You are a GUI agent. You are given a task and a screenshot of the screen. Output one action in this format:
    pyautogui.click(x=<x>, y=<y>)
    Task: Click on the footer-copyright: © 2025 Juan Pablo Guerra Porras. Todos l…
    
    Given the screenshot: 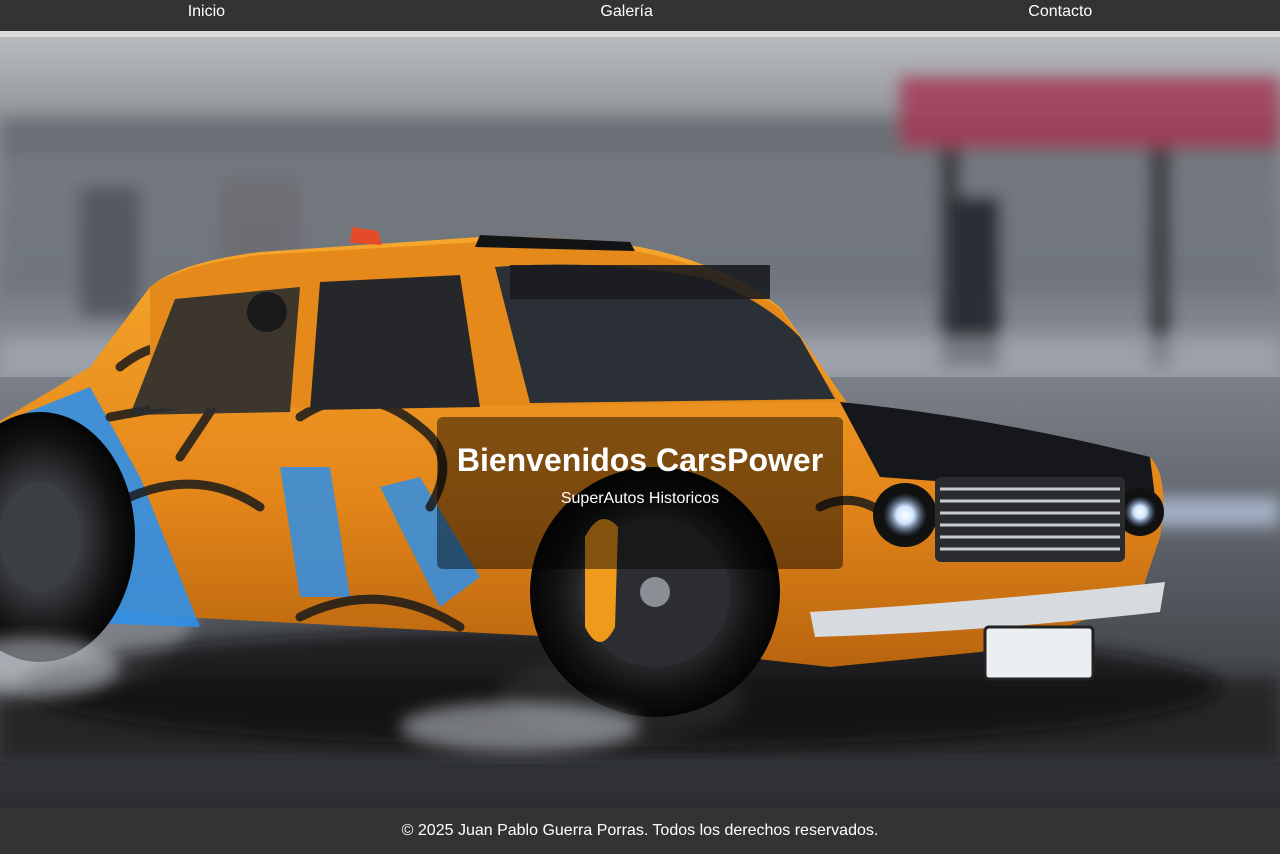 What is the action you would take?
    pyautogui.click(x=640, y=830)
    